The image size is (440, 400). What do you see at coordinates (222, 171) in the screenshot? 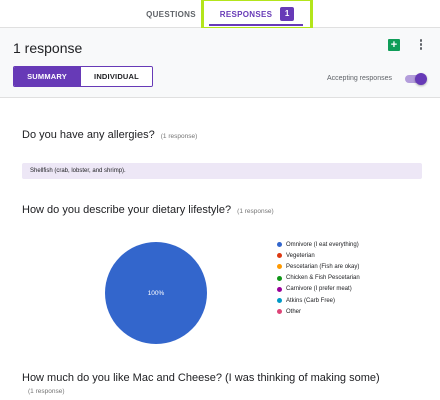
I see `text-answer: Shellfish (crab, lobster, and shrimp).` at bounding box center [222, 171].